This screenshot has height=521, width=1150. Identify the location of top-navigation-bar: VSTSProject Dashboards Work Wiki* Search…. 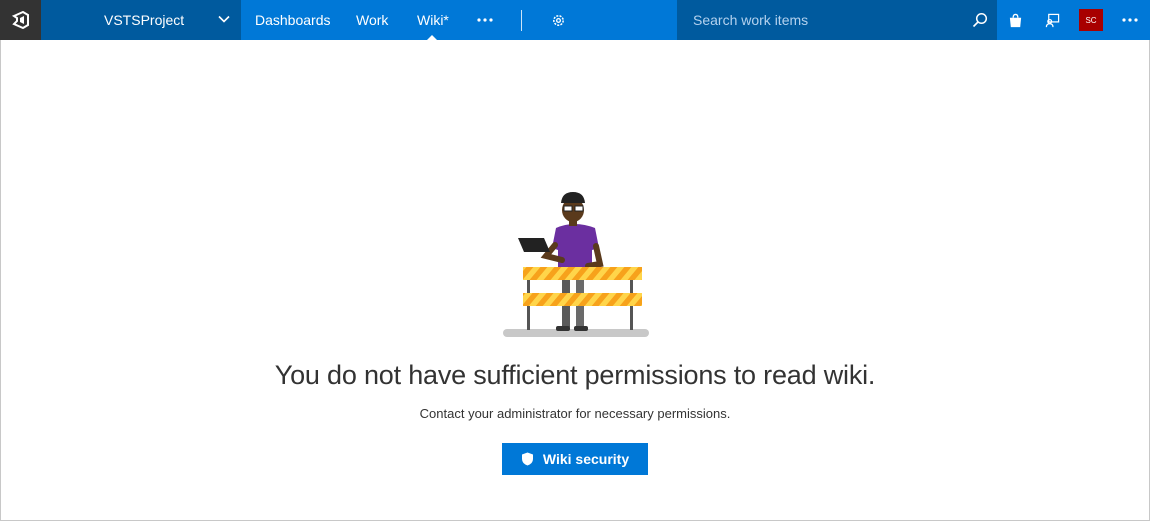
(575, 20).